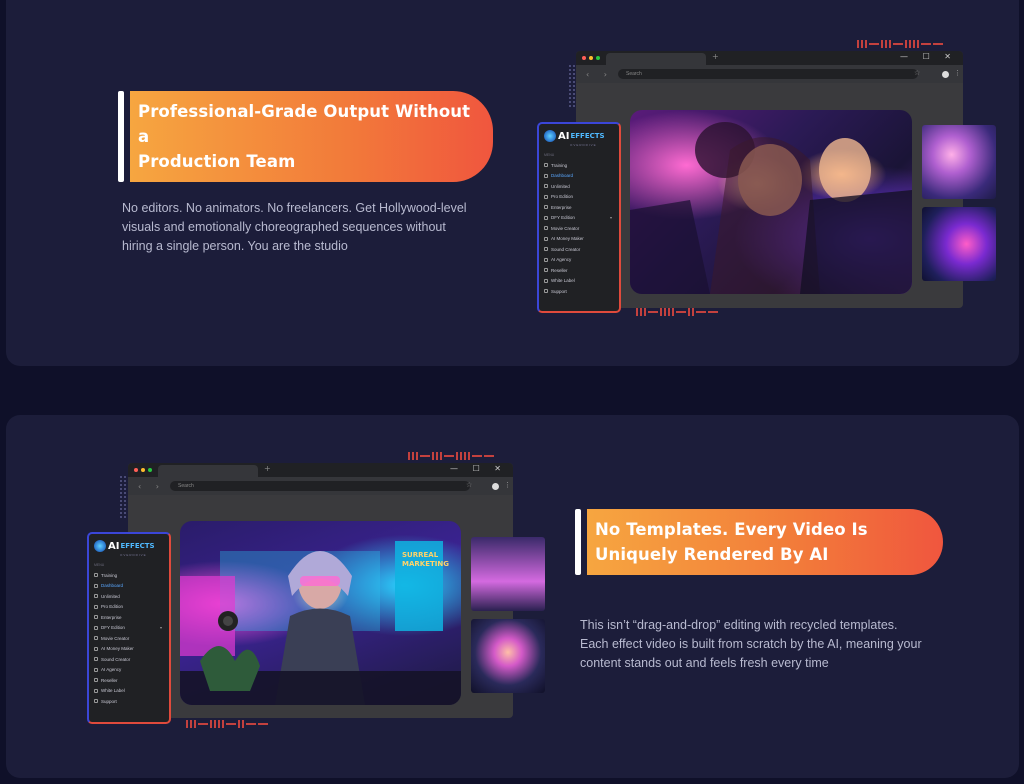 The width and height of the screenshot is (1024, 784). What do you see at coordinates (96, 680) in the screenshot?
I see `reseller-icon` at bounding box center [96, 680].